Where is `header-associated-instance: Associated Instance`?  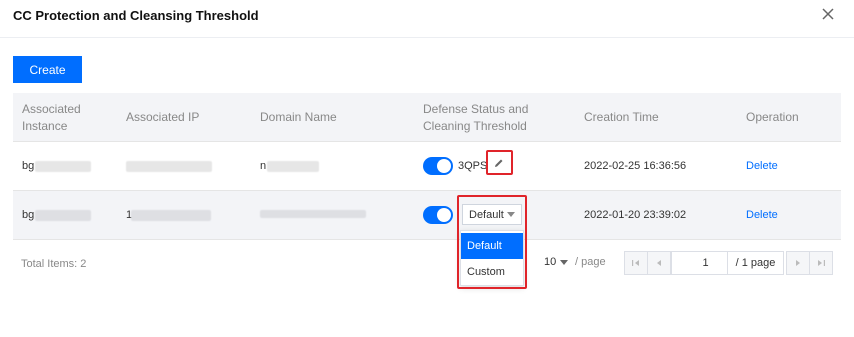
header-associated-instance: Associated Instance is located at coordinates (51, 117).